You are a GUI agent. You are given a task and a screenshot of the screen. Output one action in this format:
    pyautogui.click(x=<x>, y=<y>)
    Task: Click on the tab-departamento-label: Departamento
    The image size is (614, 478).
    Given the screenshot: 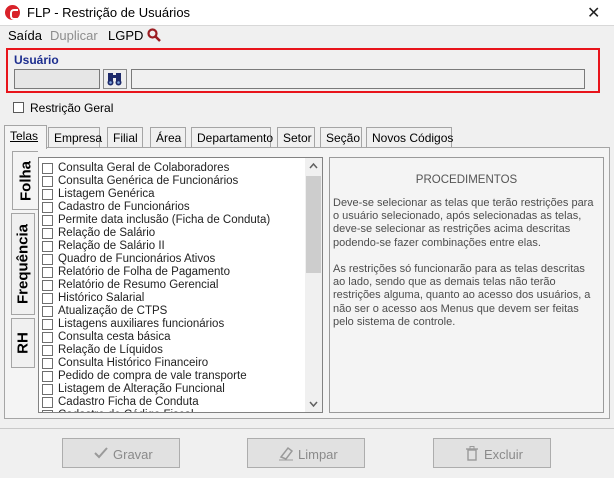 What is the action you would take?
    pyautogui.click(x=235, y=138)
    